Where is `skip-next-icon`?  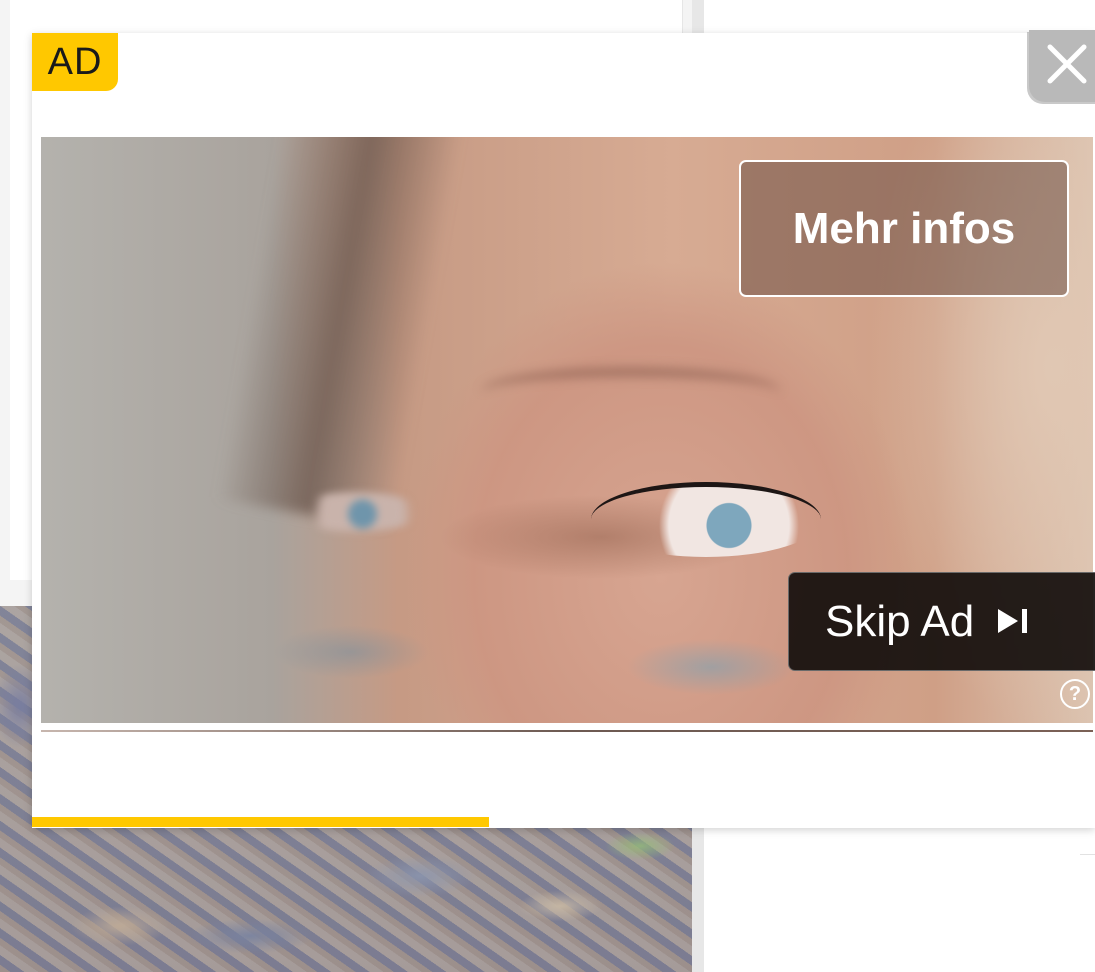 skip-next-icon is located at coordinates (1013, 622).